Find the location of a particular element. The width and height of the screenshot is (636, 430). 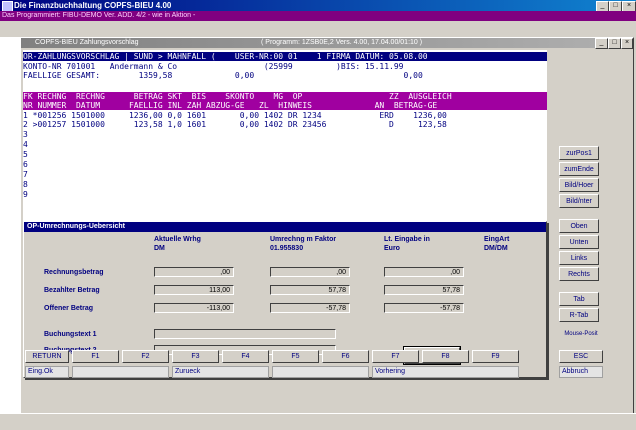

fkey-sub-f5 is located at coordinates (320, 372).